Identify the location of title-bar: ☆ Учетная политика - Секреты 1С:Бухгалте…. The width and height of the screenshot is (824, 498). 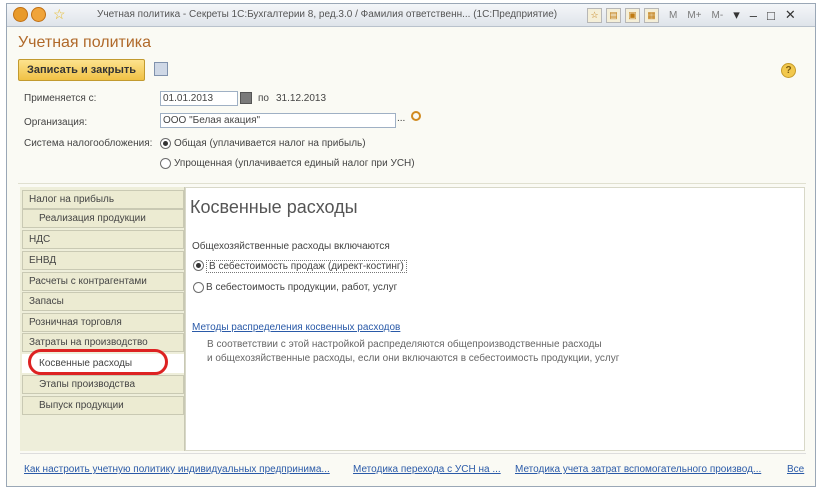
(411, 15).